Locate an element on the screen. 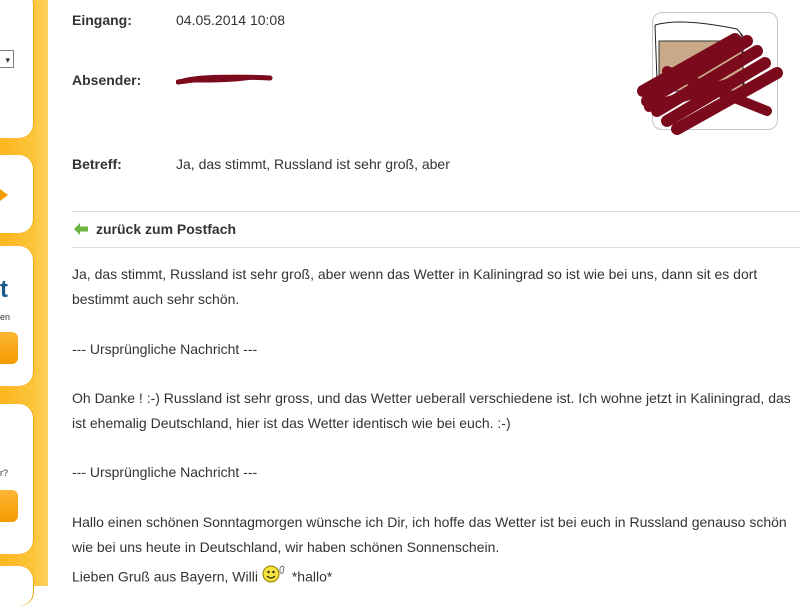 This screenshot has height=606, width=800. signature-text: Lieben Gruß aus Bayern, Willi is located at coordinates (165, 576).